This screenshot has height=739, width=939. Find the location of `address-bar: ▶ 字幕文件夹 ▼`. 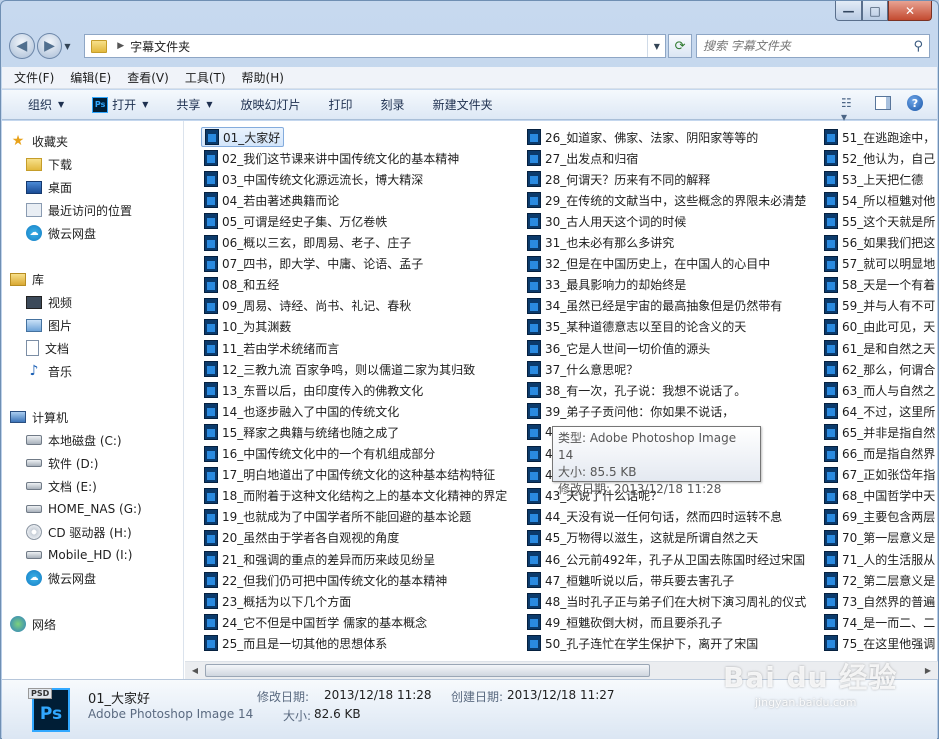

address-bar: ▶ 字幕文件夹 ▼ is located at coordinates (375, 46).